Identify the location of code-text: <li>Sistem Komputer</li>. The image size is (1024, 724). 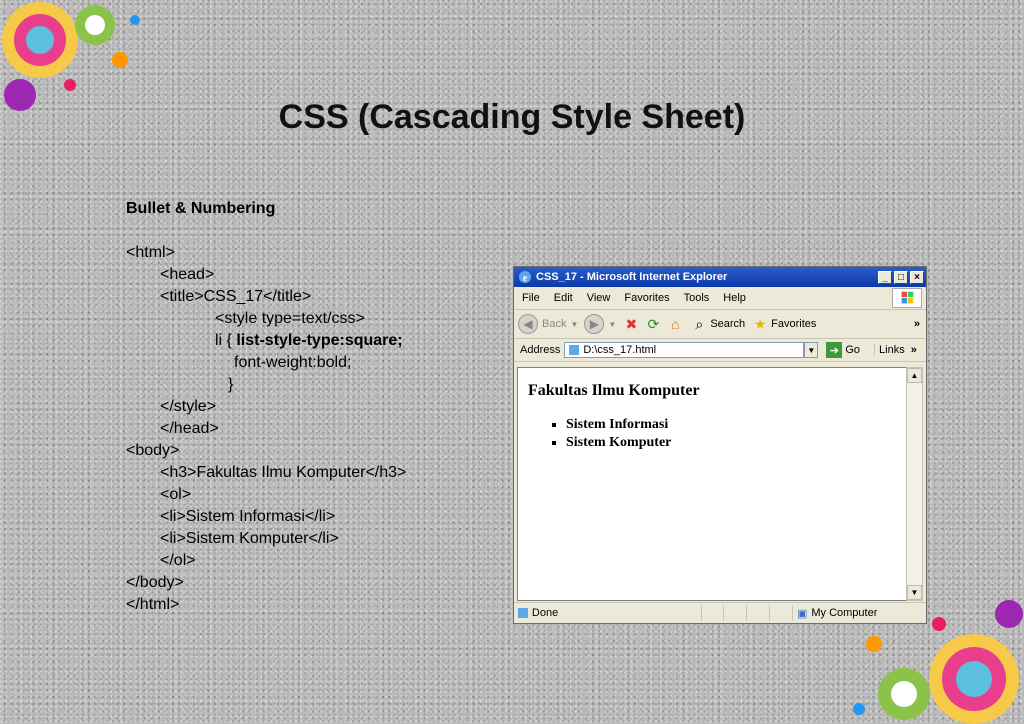
(249, 538).